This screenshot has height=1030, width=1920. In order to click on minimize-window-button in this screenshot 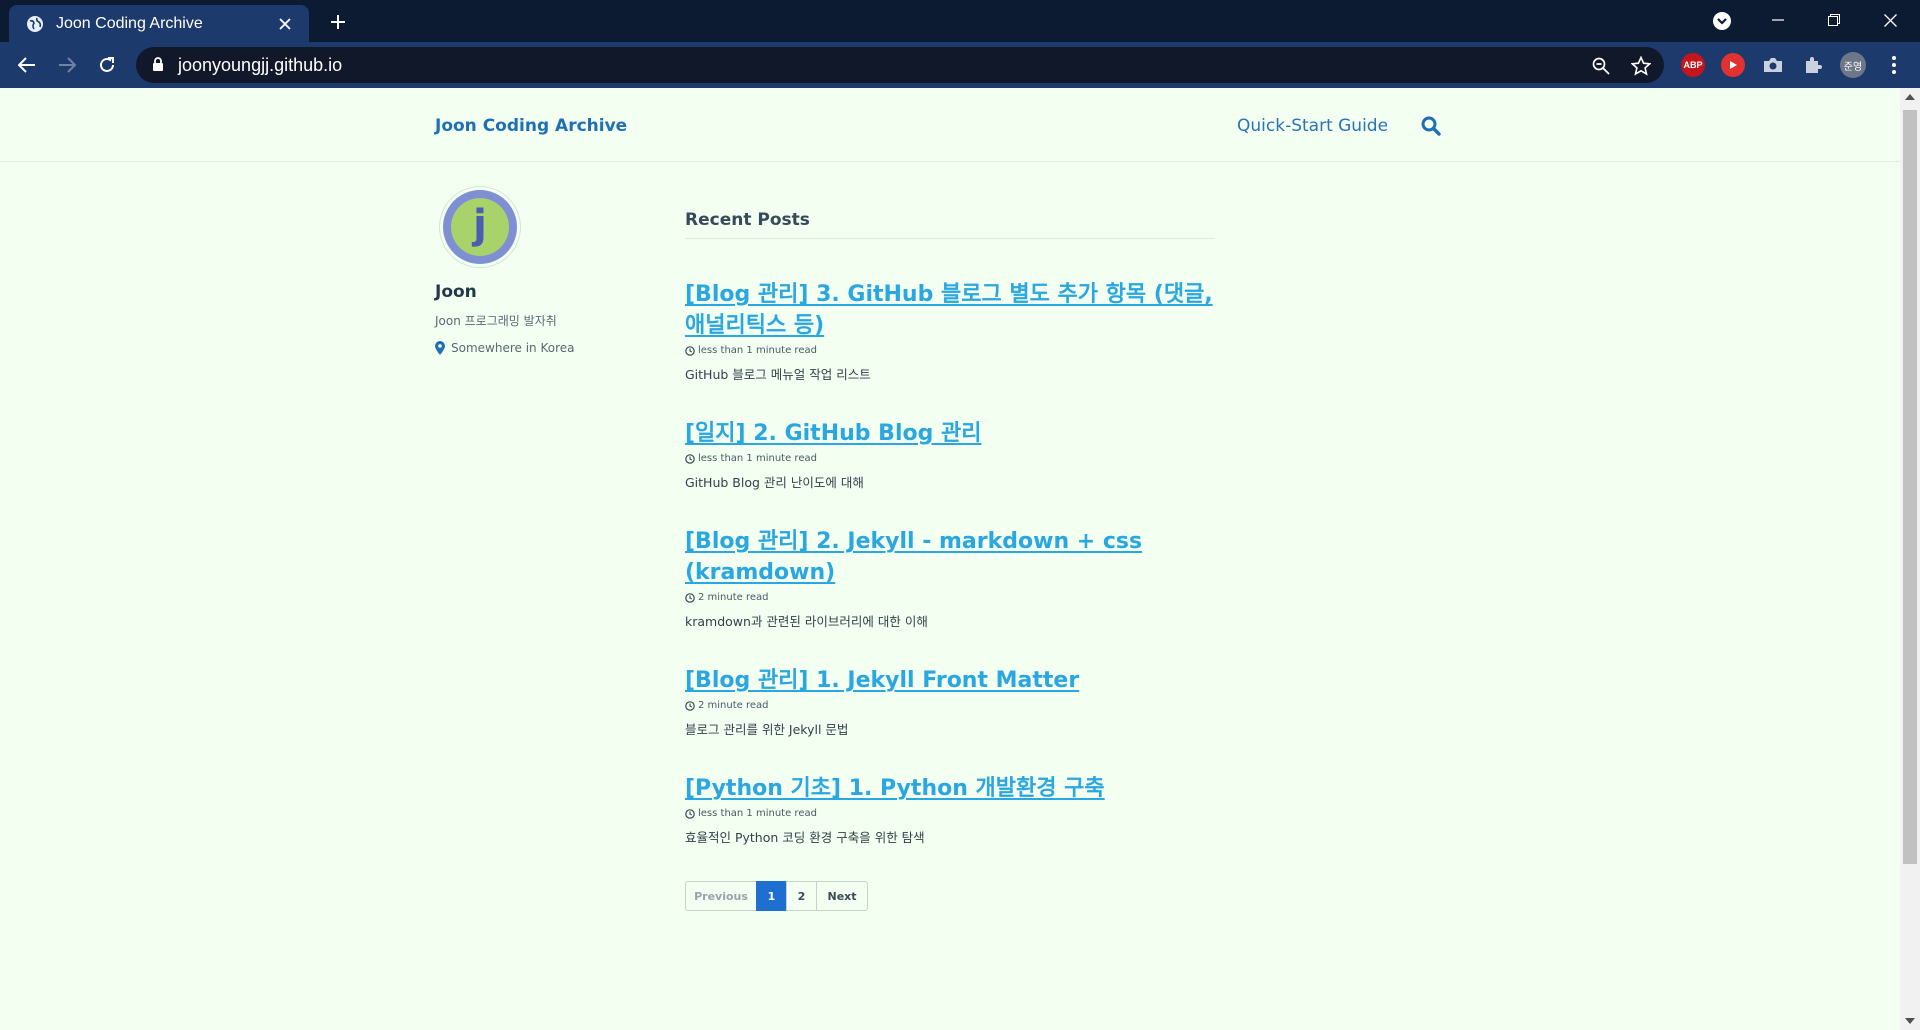, I will do `click(1778, 20)`.